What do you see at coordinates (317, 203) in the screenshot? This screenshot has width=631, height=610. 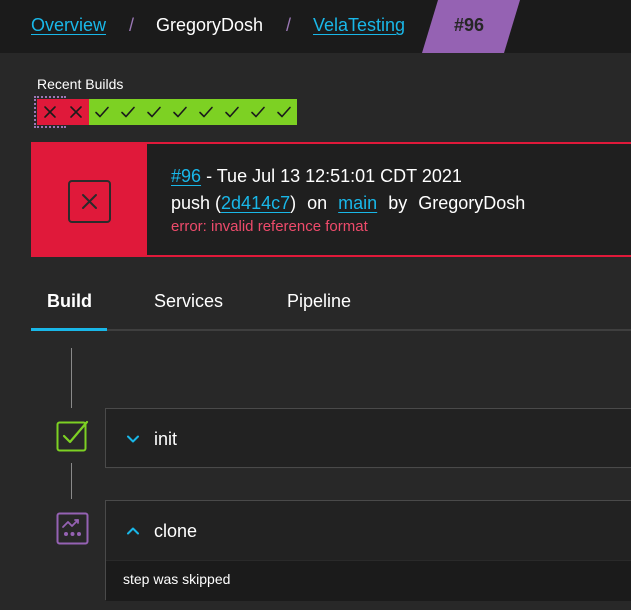 I see `build-on-text: on` at bounding box center [317, 203].